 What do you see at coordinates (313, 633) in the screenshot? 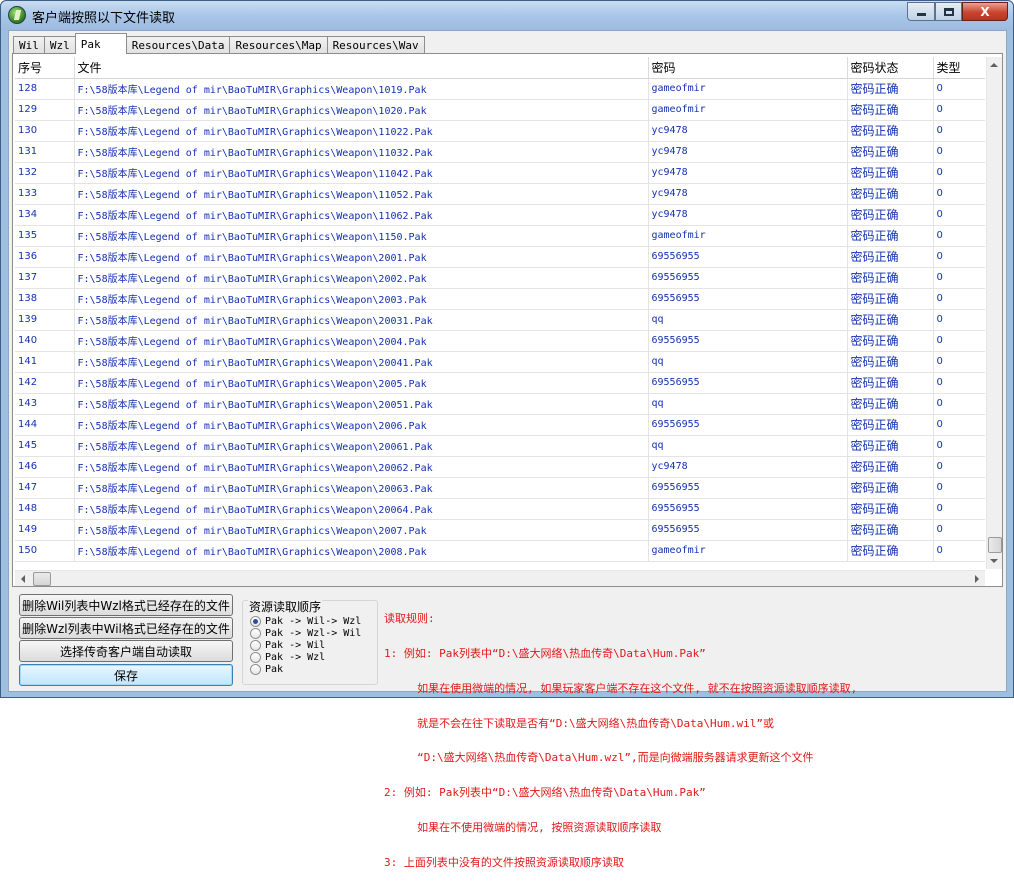
I see `order-option-label: Pak -> Wzl-> Wil` at bounding box center [313, 633].